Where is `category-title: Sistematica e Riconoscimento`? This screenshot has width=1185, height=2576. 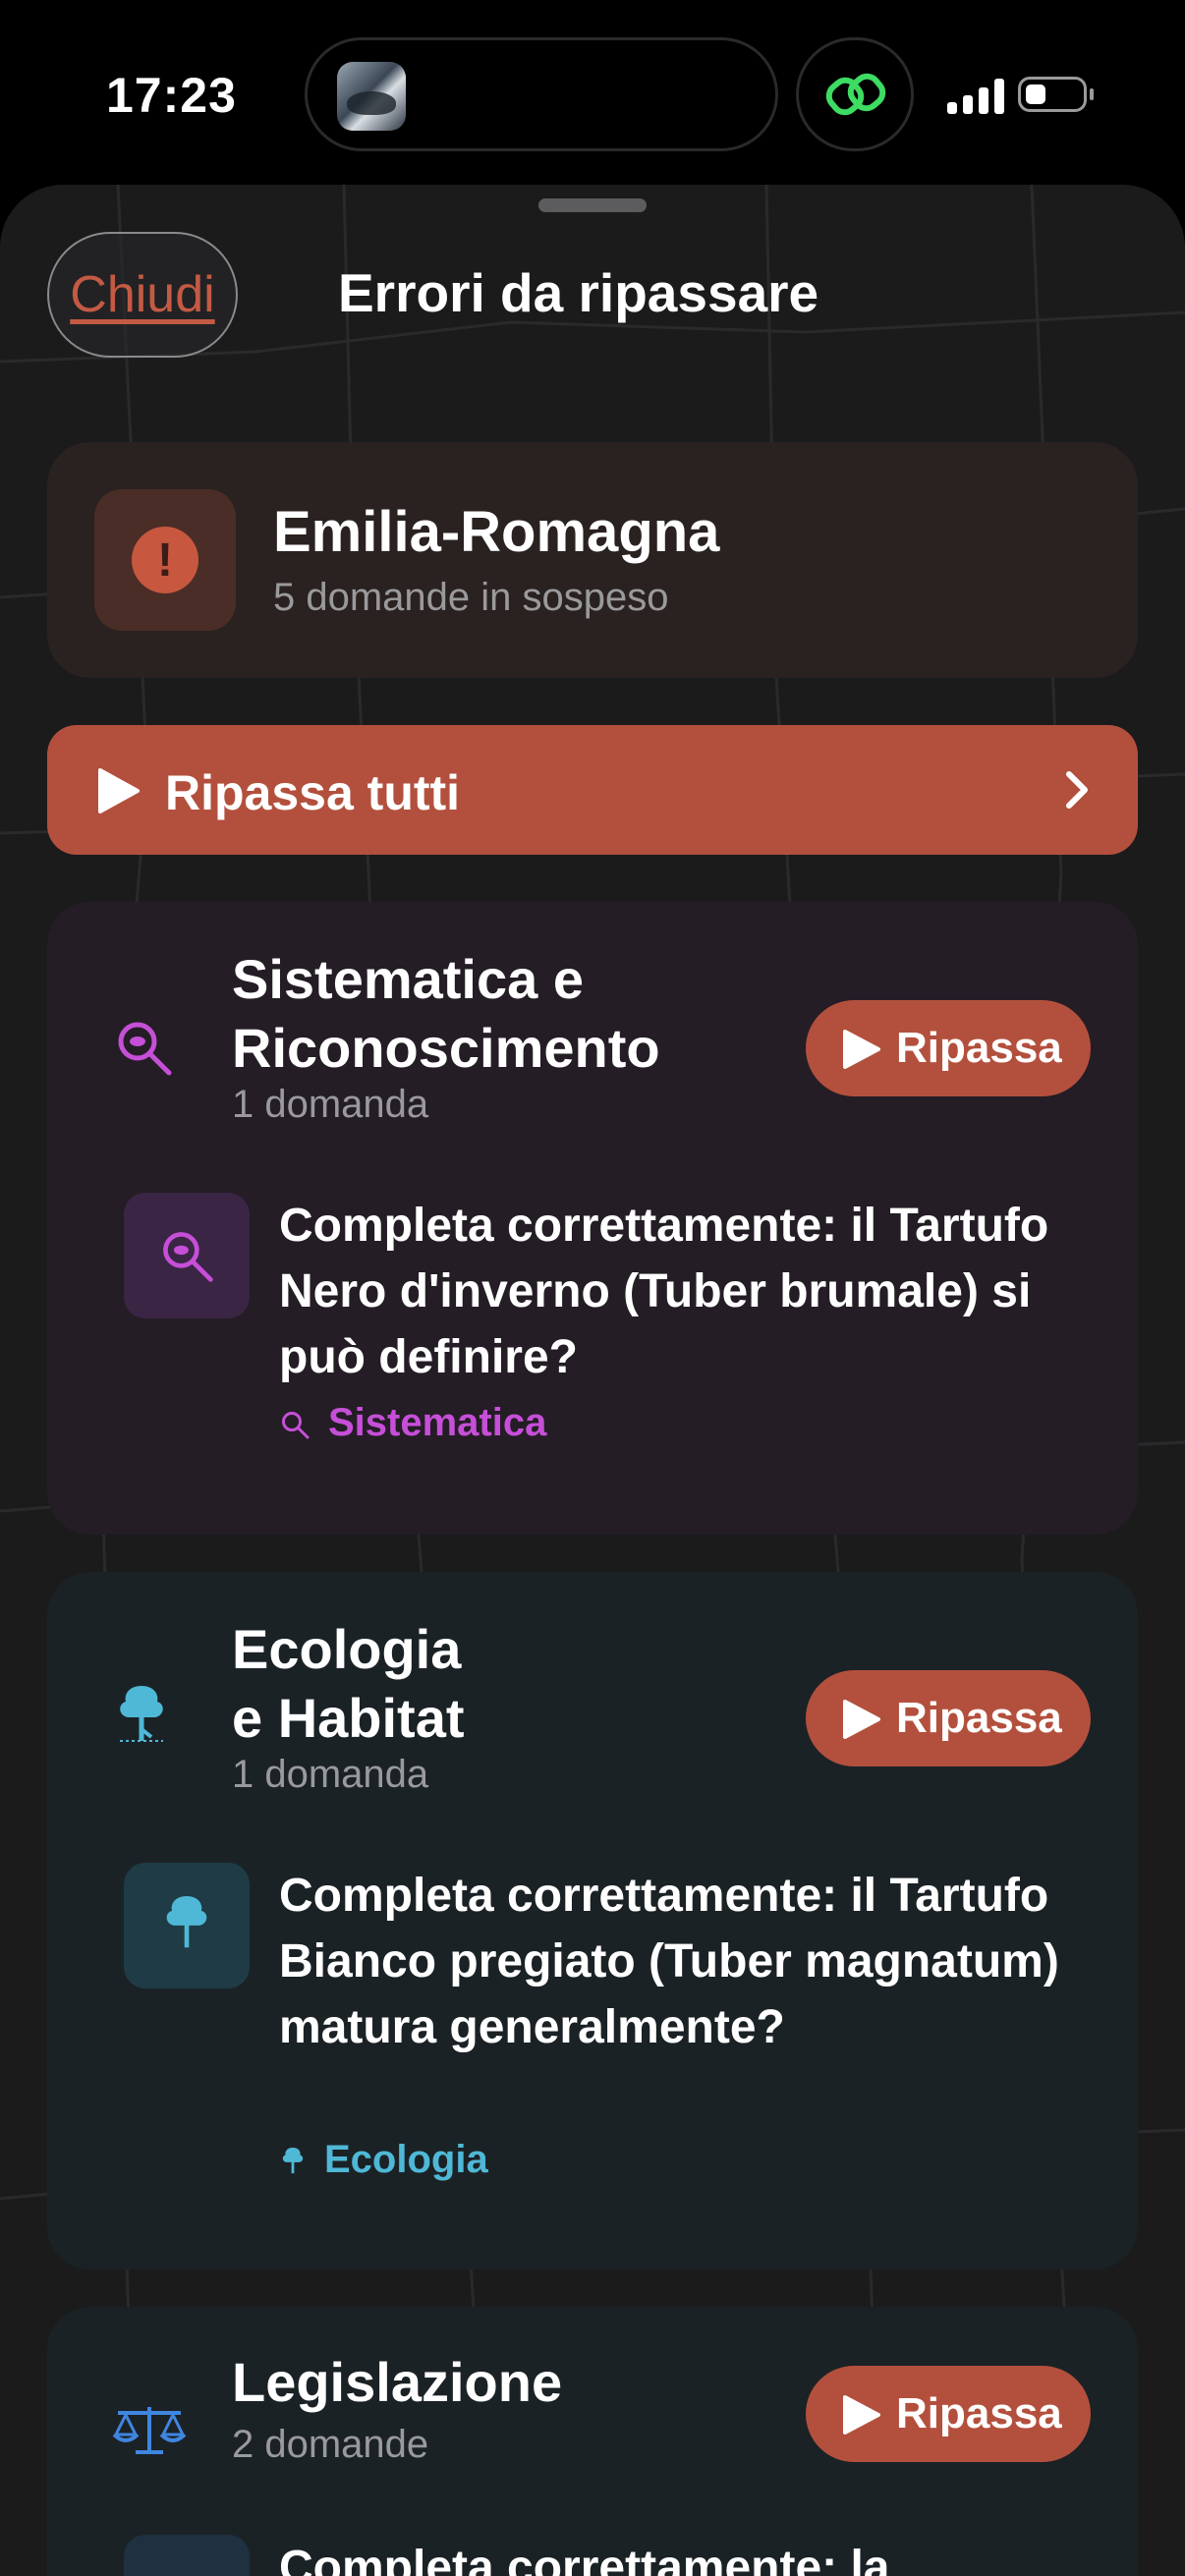
category-title: Sistematica e Riconoscimento is located at coordinates (446, 1014).